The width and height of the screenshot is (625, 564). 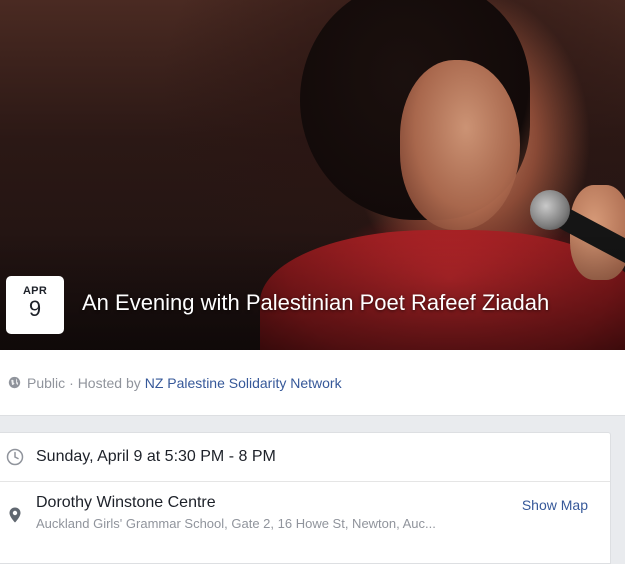 What do you see at coordinates (35, 308) in the screenshot?
I see `event-date-day: 9` at bounding box center [35, 308].